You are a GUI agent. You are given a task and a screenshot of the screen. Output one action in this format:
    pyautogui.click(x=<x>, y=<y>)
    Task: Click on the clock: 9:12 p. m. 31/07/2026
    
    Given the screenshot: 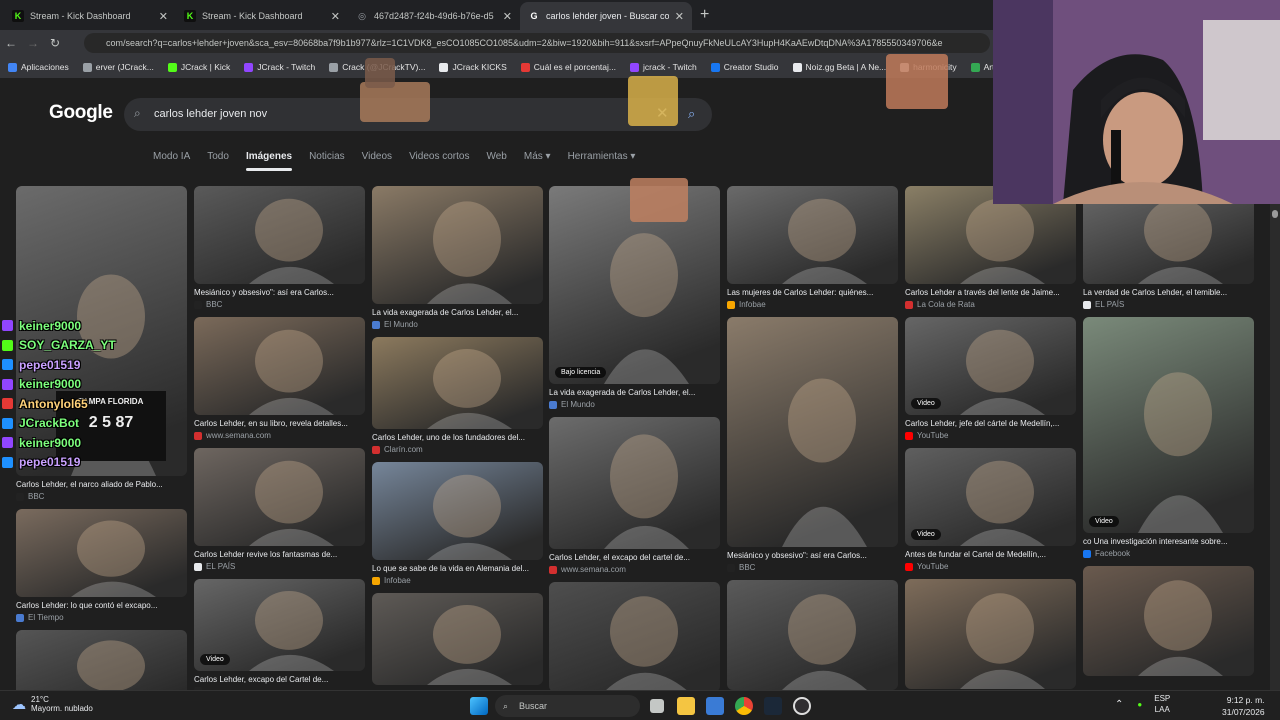 What is the action you would take?
    pyautogui.click(x=1243, y=706)
    